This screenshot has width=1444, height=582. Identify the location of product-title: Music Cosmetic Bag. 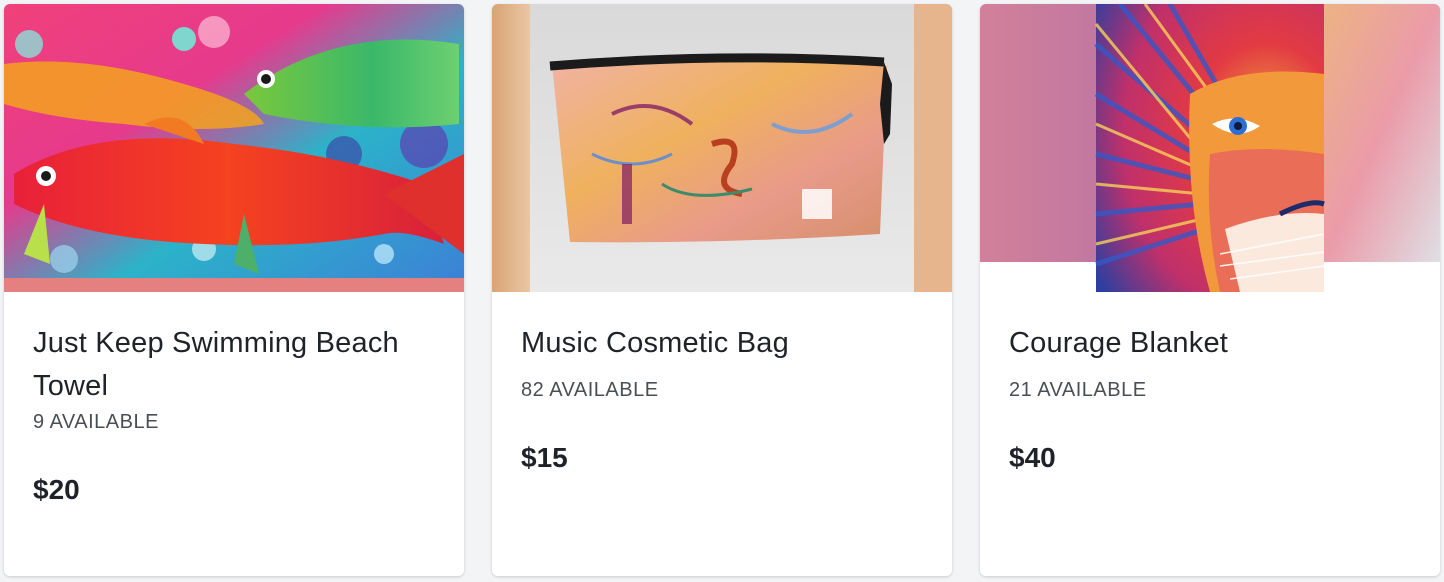
(722, 343).